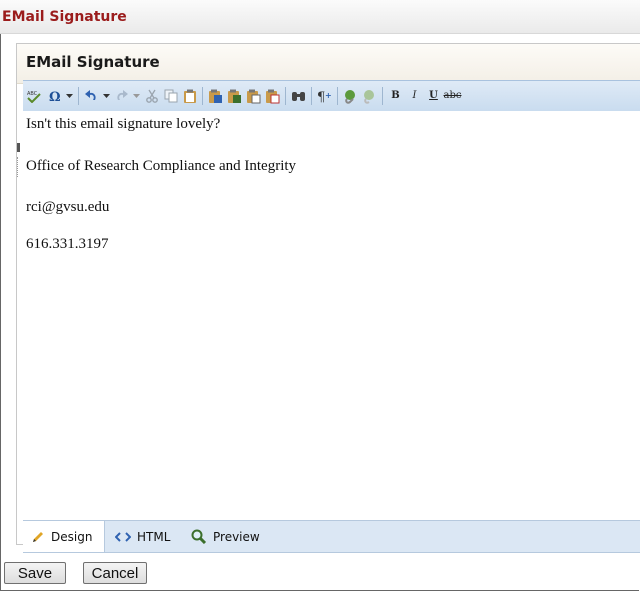  I want to click on svg-text: ABC, so click(32, 94).